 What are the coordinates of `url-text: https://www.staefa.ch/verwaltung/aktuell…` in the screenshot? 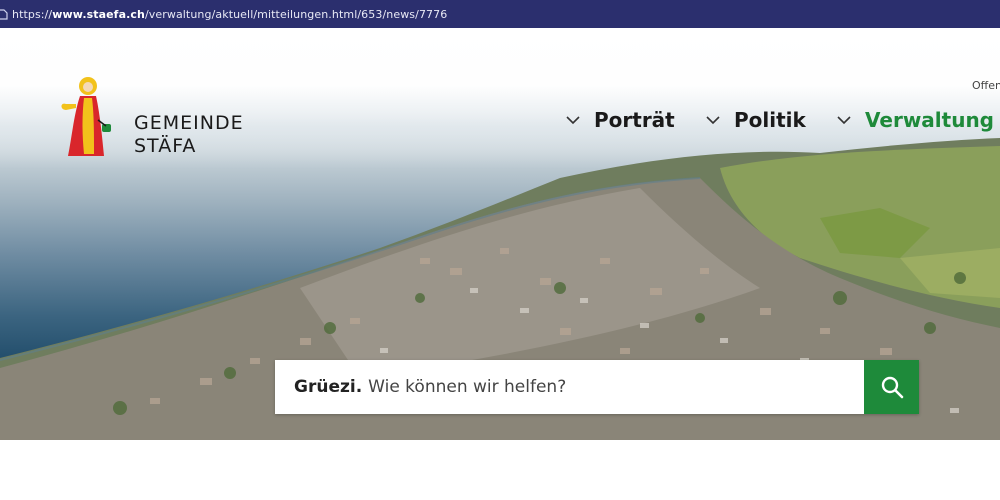 It's located at (229, 14).